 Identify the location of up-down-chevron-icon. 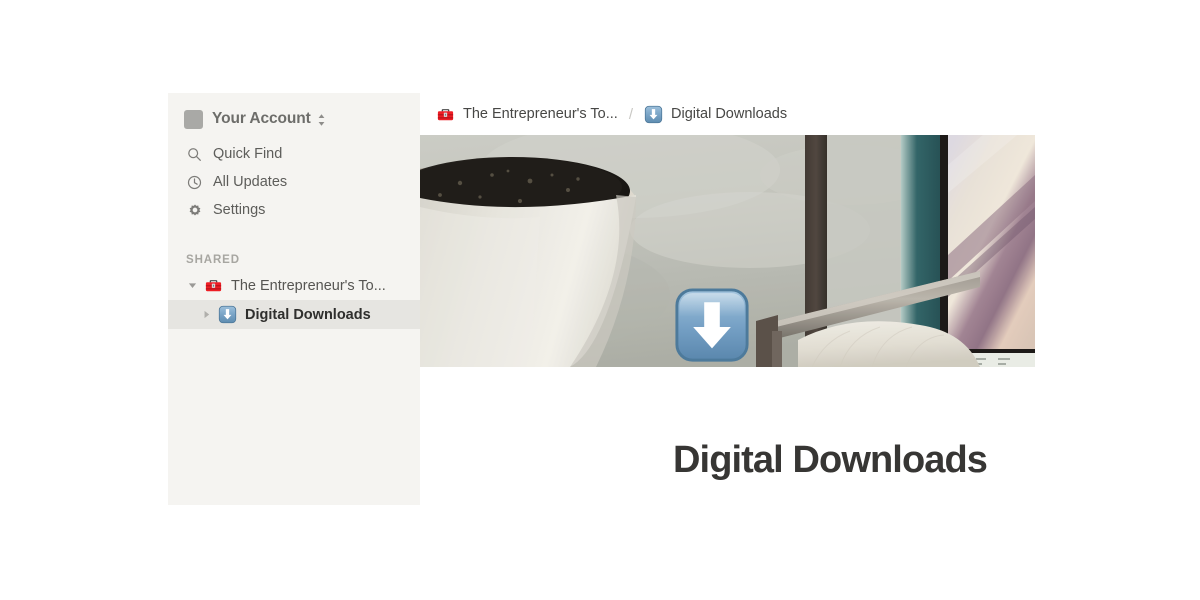
(321, 120).